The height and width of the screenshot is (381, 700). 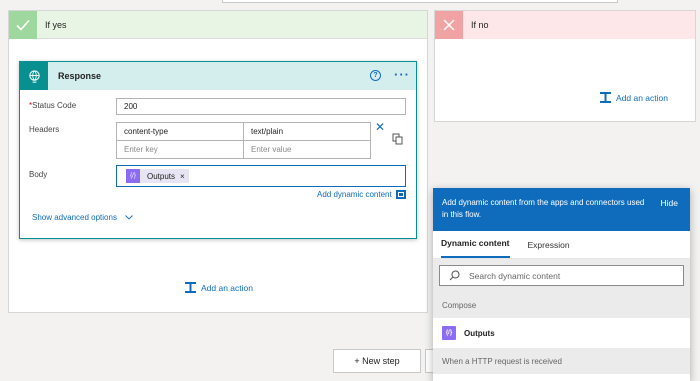 I want to click on help-icon: ?, so click(x=375, y=75).